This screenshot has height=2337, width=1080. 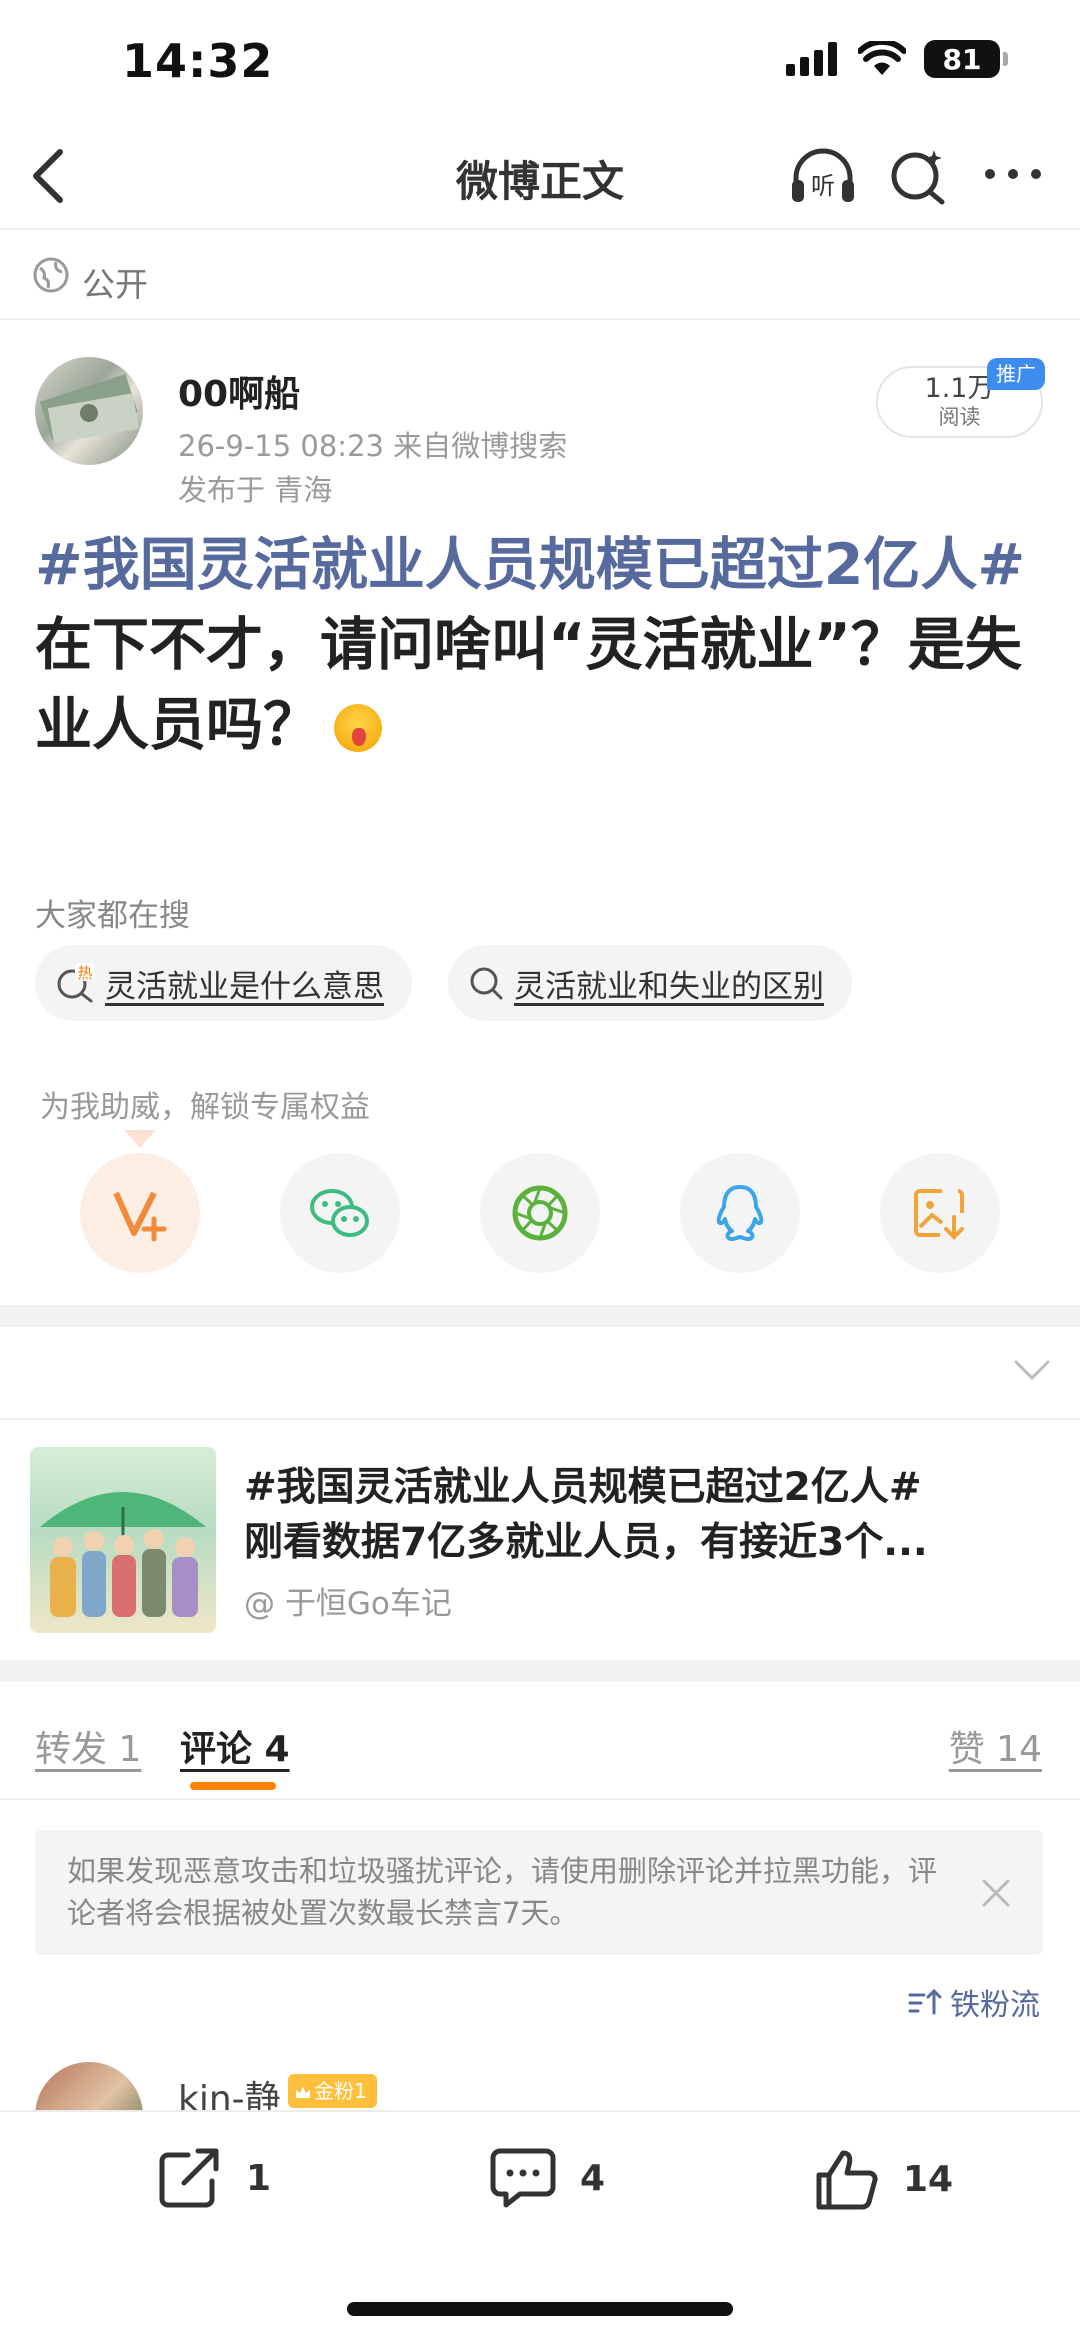 I want to click on search-chip-1: 热 灵活就业是什么意思, so click(x=223, y=983).